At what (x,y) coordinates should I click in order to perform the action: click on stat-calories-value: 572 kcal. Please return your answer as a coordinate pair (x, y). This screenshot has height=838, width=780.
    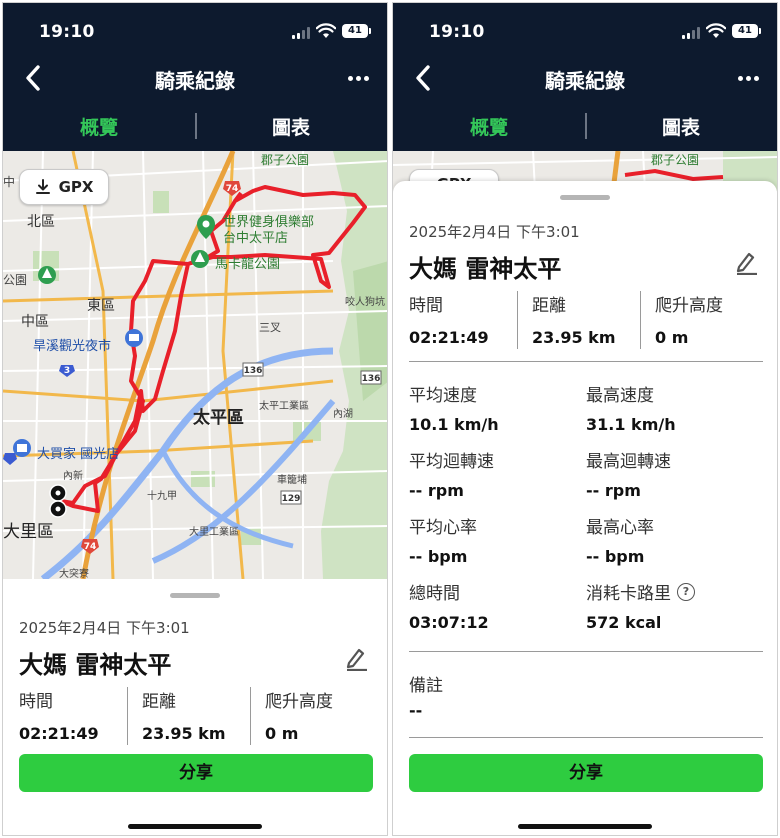
    Looking at the image, I should click on (624, 622).